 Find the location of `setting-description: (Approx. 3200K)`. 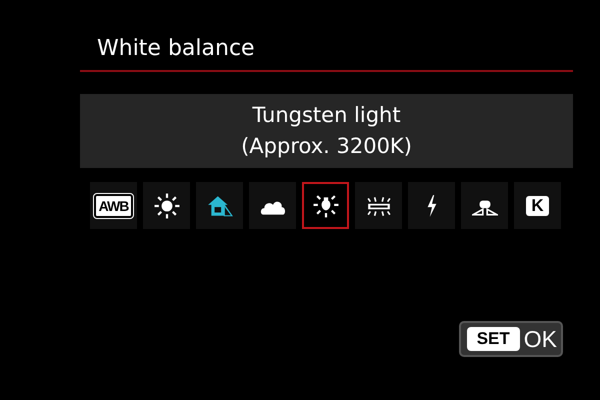

setting-description: (Approx. 3200K) is located at coordinates (326, 146).